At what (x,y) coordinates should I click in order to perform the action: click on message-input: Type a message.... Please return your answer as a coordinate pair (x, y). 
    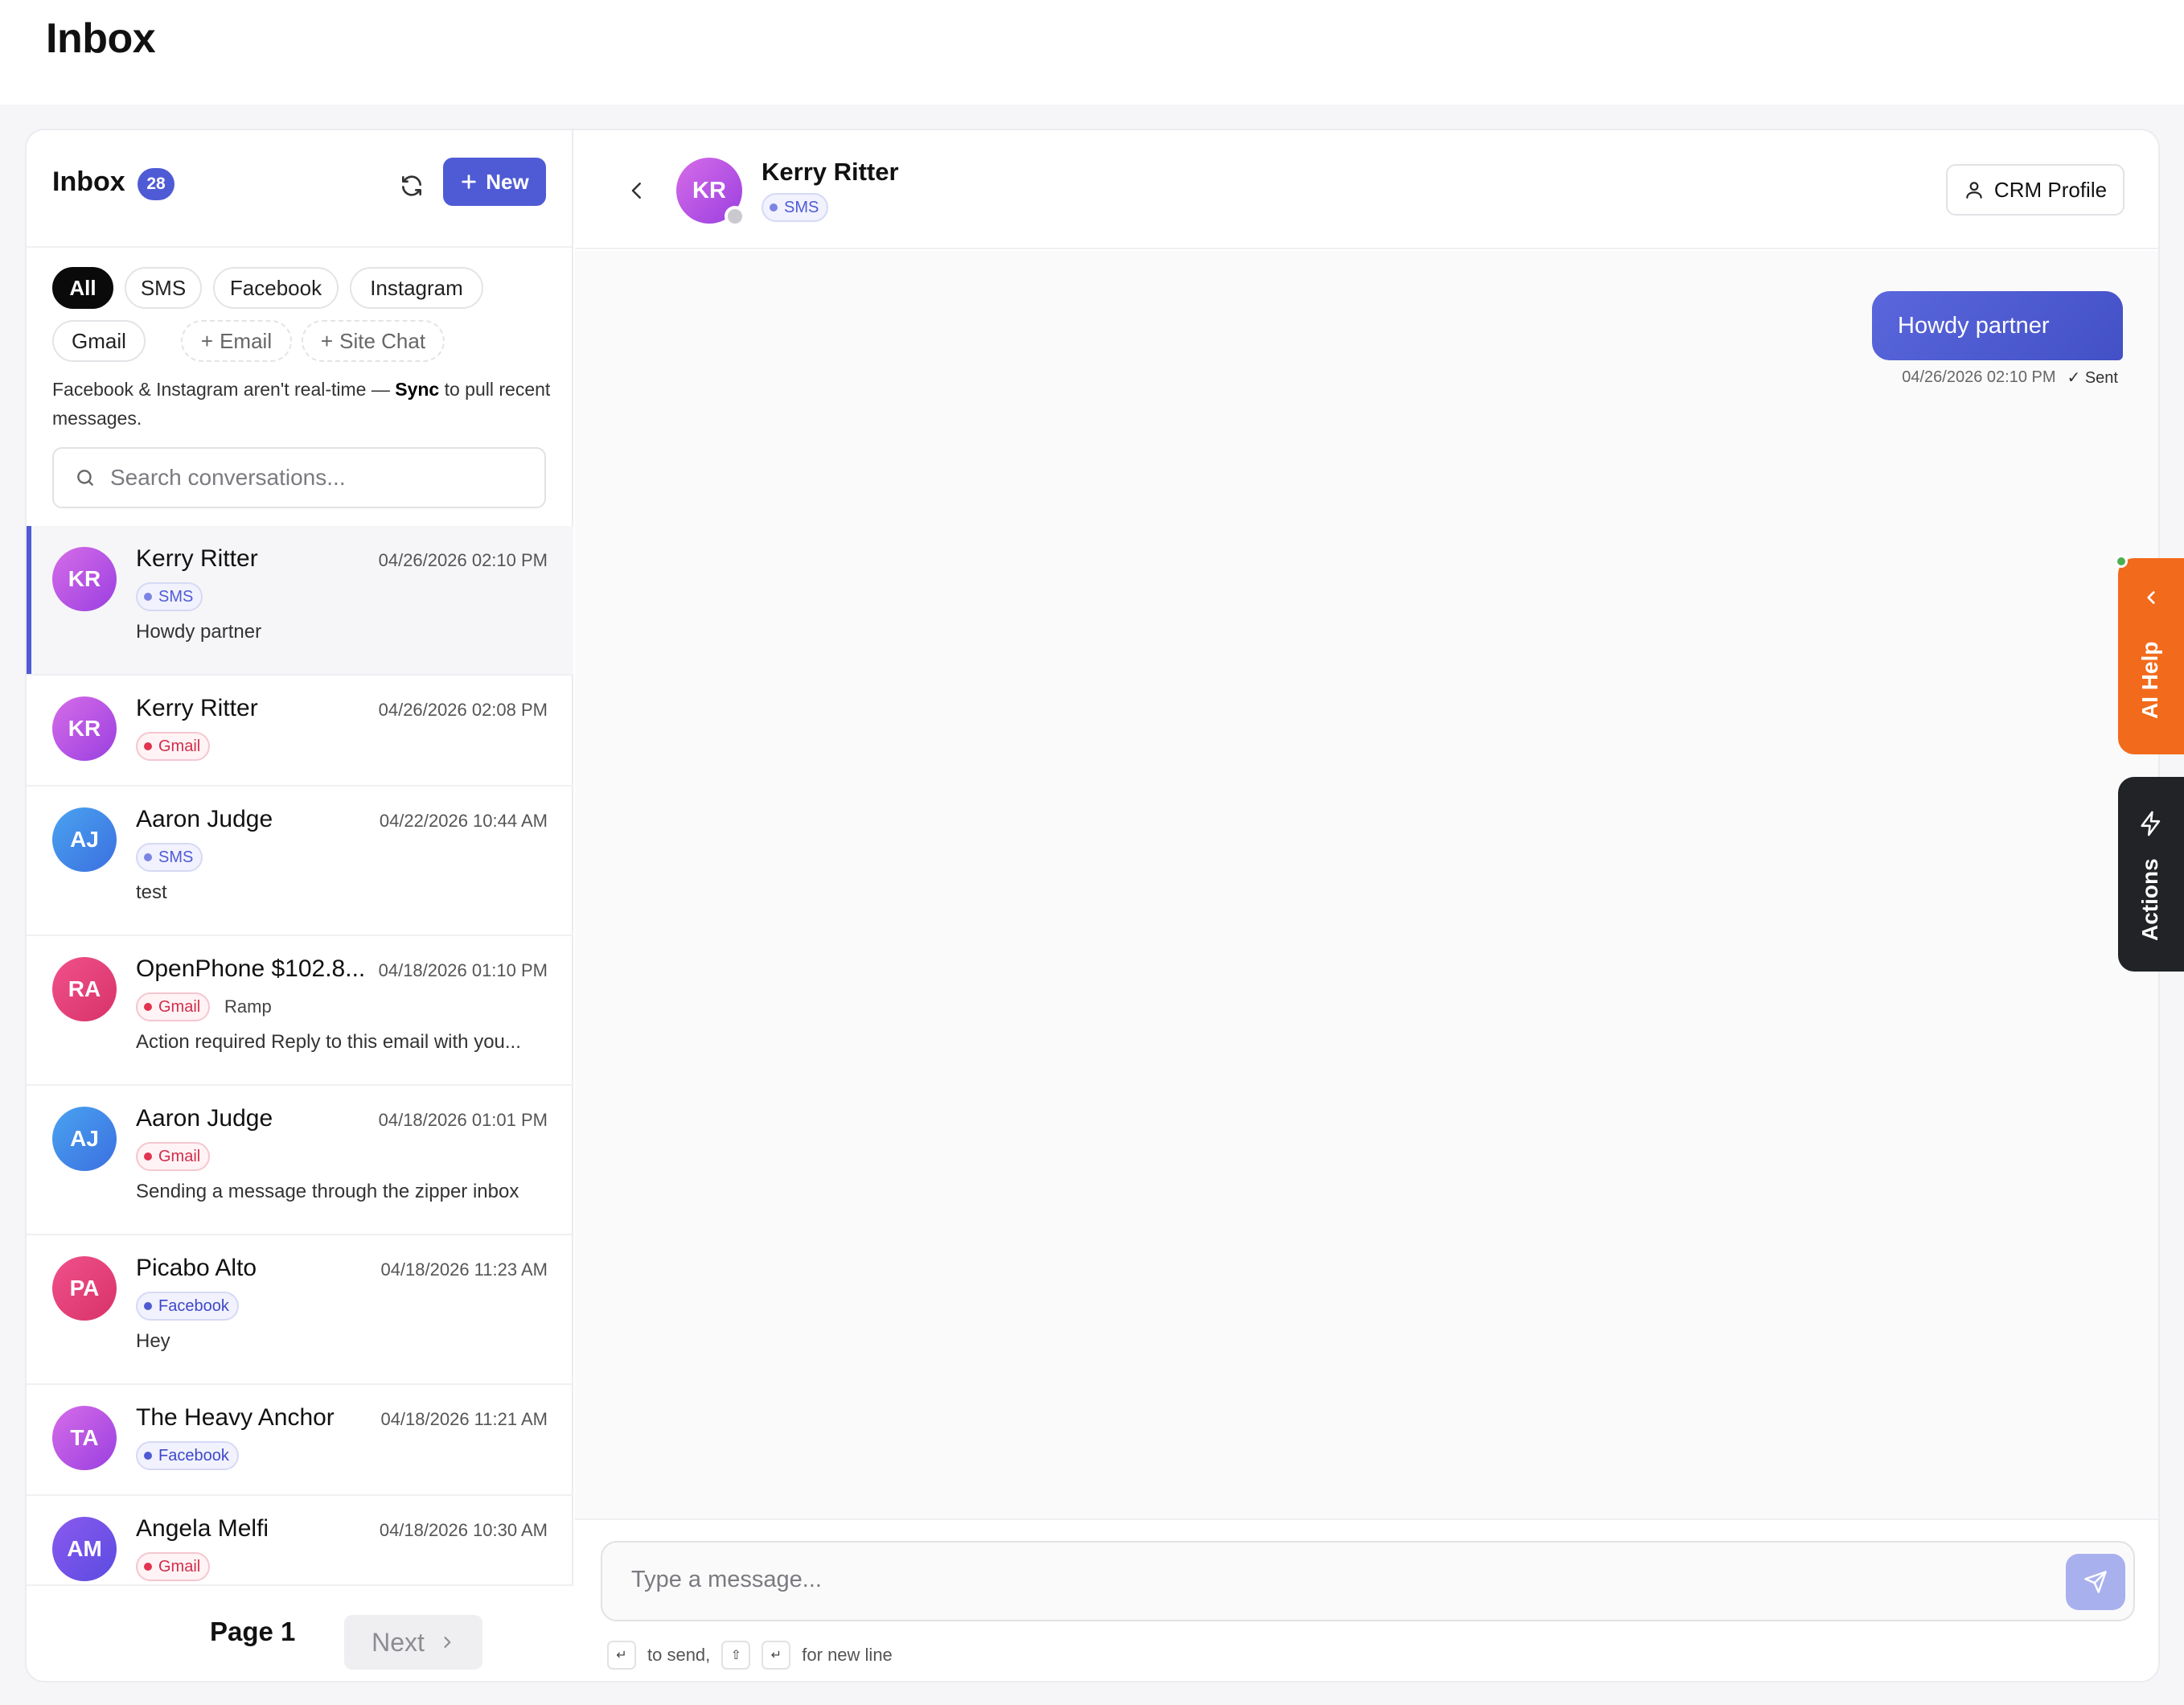
    Looking at the image, I should click on (726, 1580).